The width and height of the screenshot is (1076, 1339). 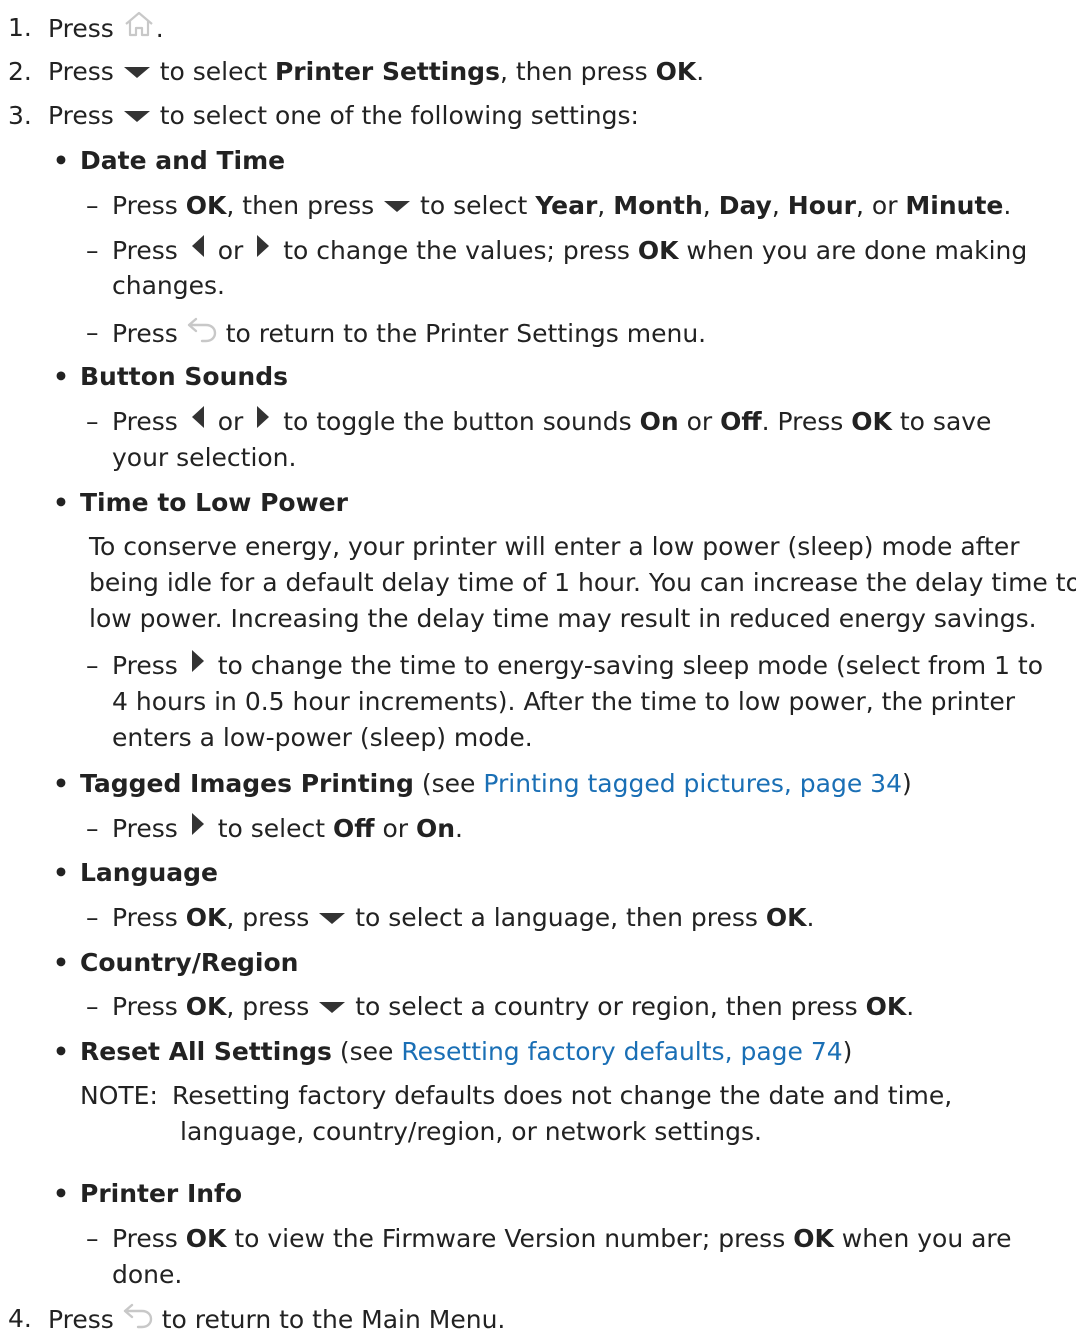 What do you see at coordinates (556, 917) in the screenshot?
I see `text: to select a language, then press` at bounding box center [556, 917].